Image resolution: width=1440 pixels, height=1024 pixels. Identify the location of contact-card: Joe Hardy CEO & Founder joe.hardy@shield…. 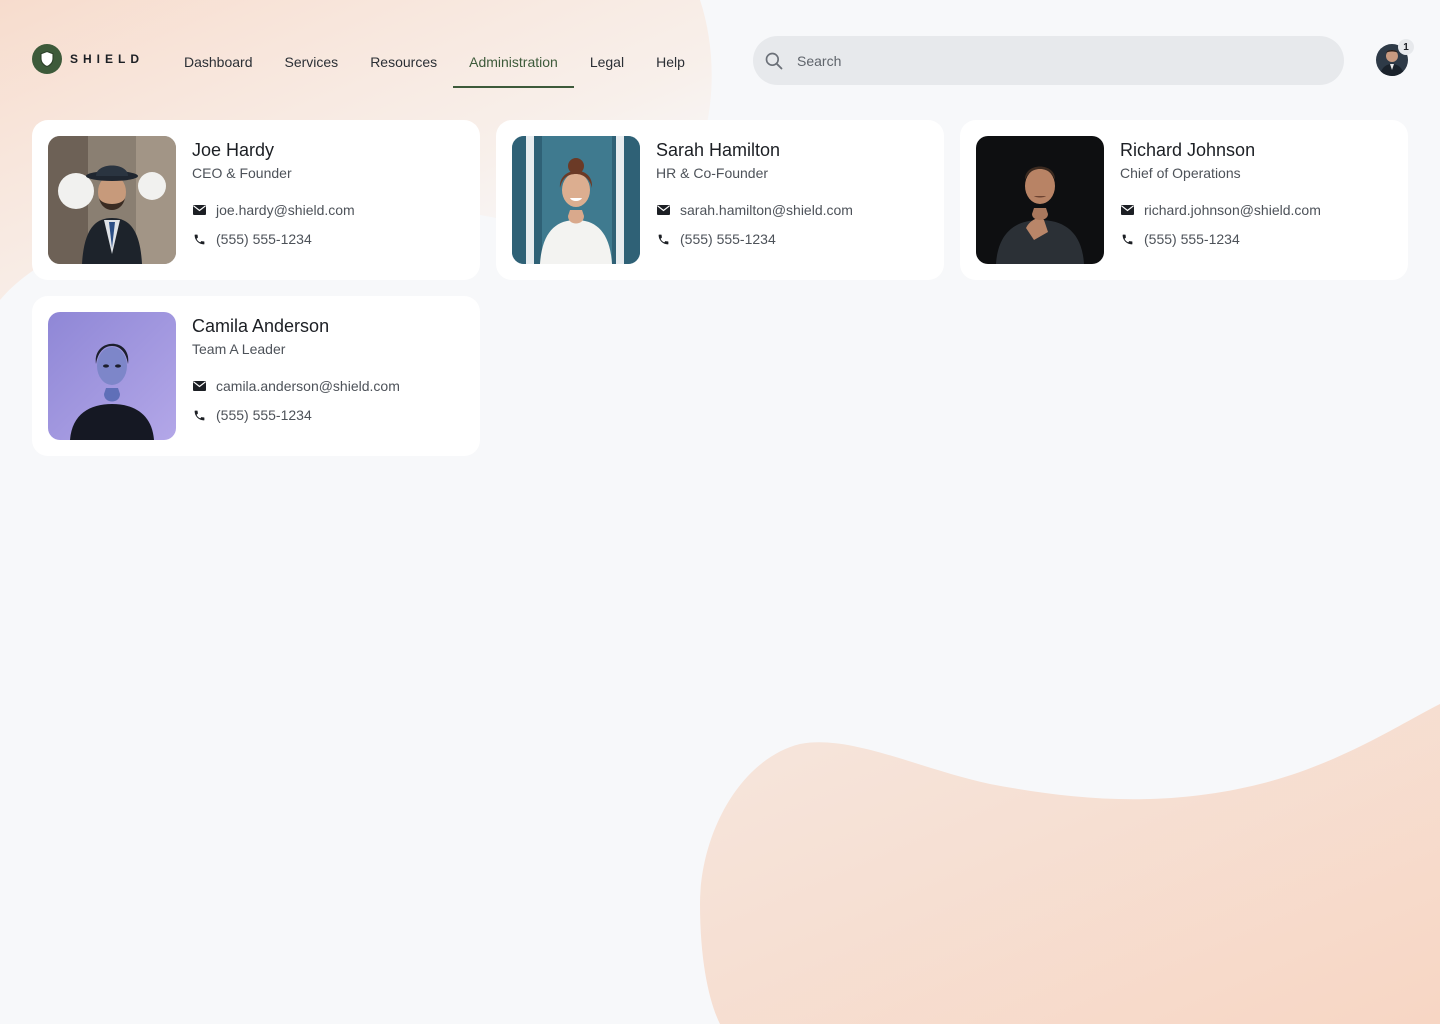
(256, 200).